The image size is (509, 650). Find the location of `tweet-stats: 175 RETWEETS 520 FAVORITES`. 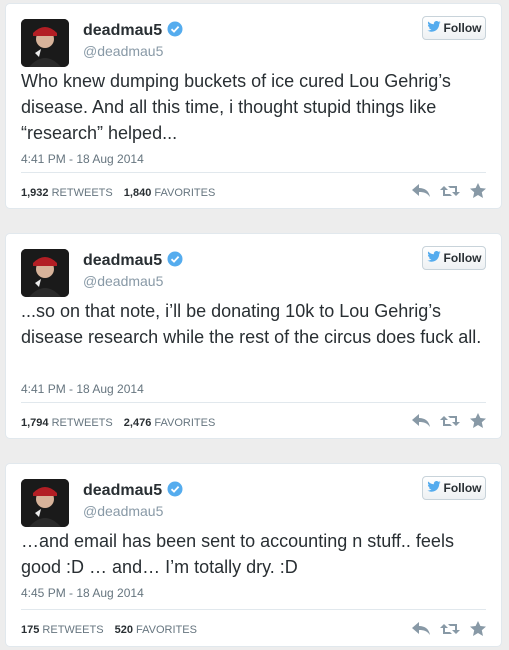

tweet-stats: 175 RETWEETS 520 FAVORITES is located at coordinates (109, 630).